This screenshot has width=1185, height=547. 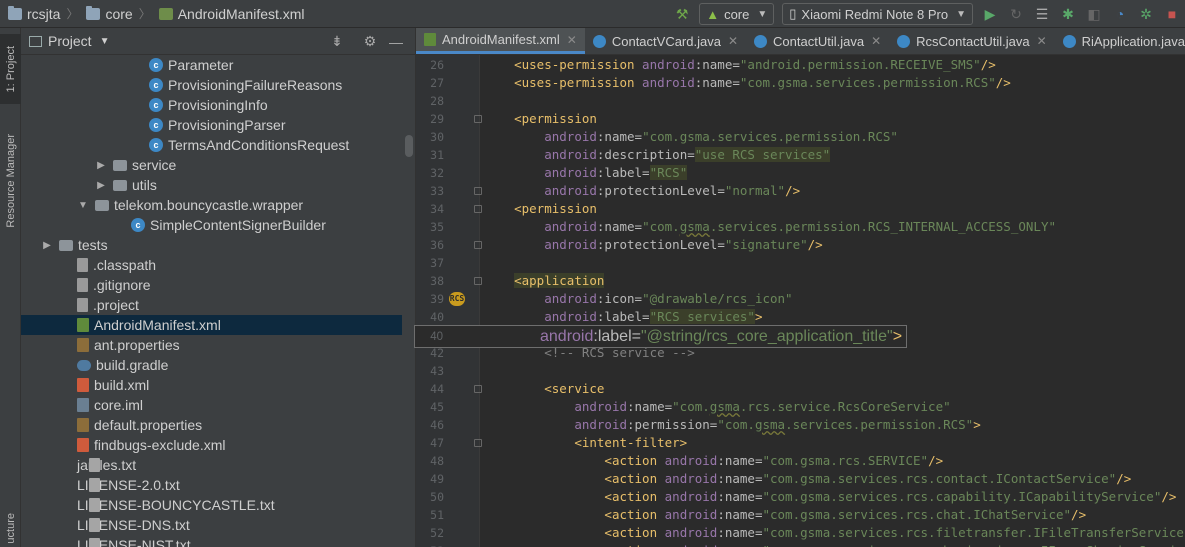 I want to click on tree-item-label: .gitignore, so click(x=122, y=285).